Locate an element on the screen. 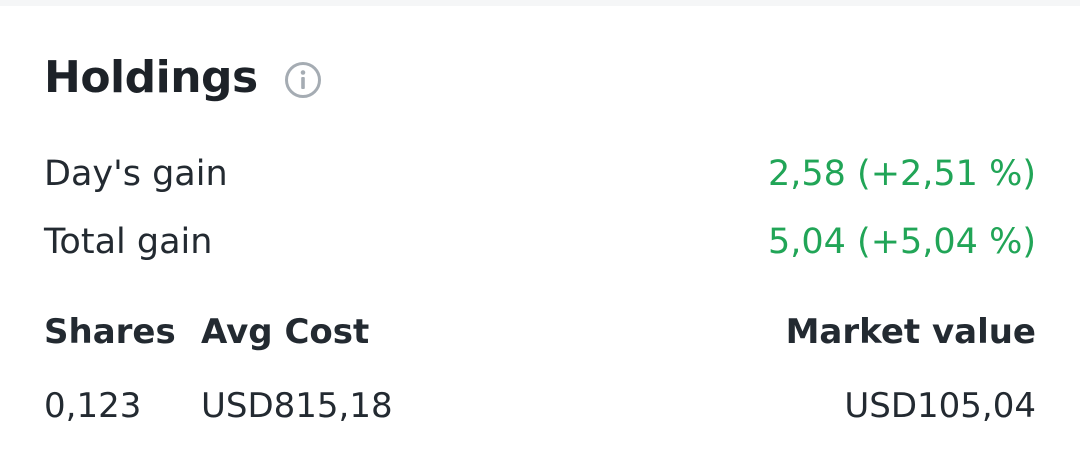 The width and height of the screenshot is (1080, 469). total-gain-label: Total gain is located at coordinates (128, 242).